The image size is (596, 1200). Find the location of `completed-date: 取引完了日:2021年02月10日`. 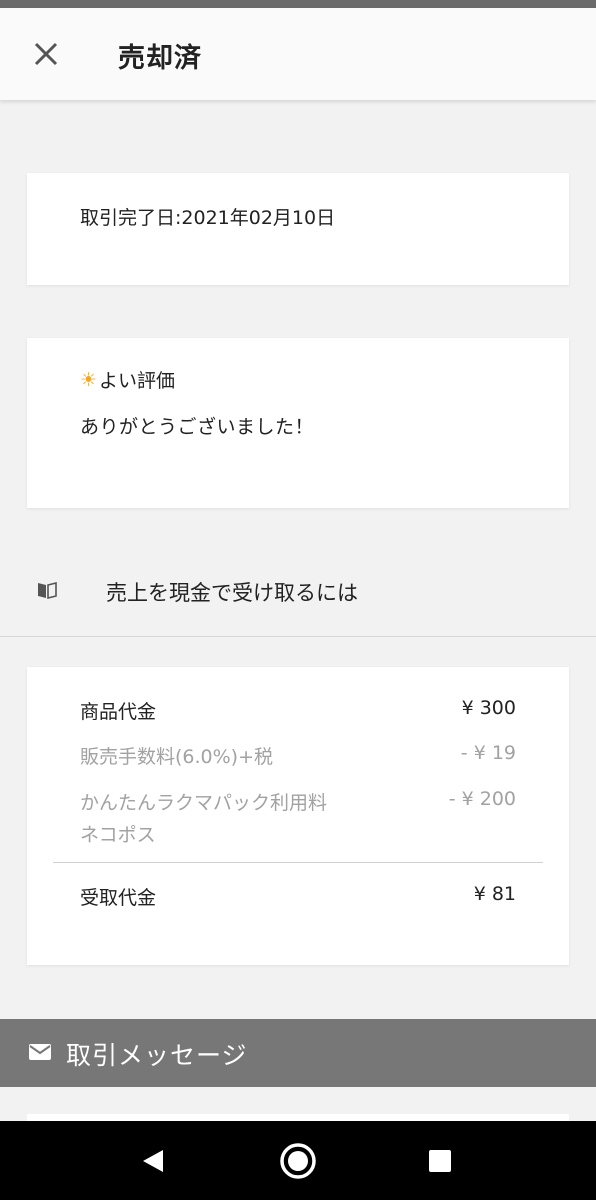

completed-date: 取引完了日:2021年02月10日 is located at coordinates (208, 218).